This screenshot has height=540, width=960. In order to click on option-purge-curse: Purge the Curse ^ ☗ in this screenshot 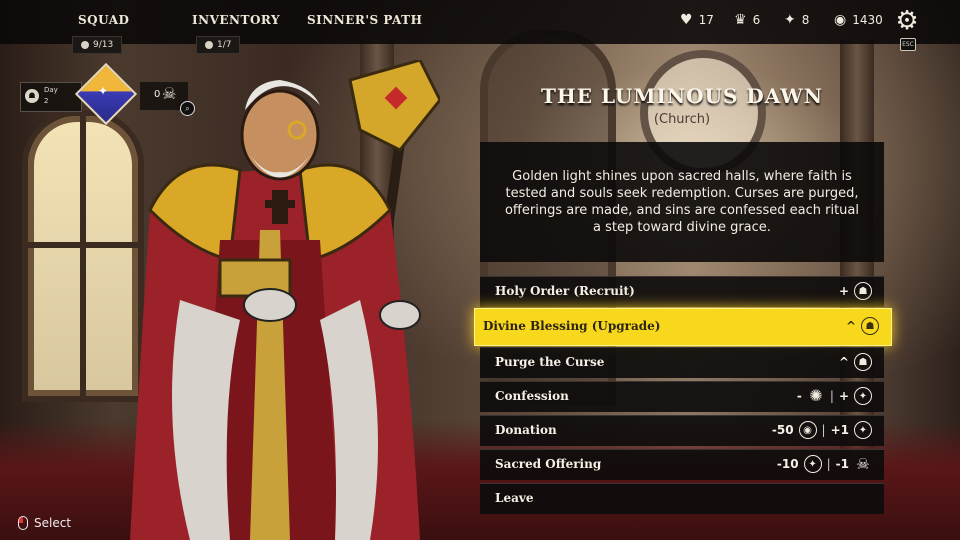, I will do `click(682, 362)`.